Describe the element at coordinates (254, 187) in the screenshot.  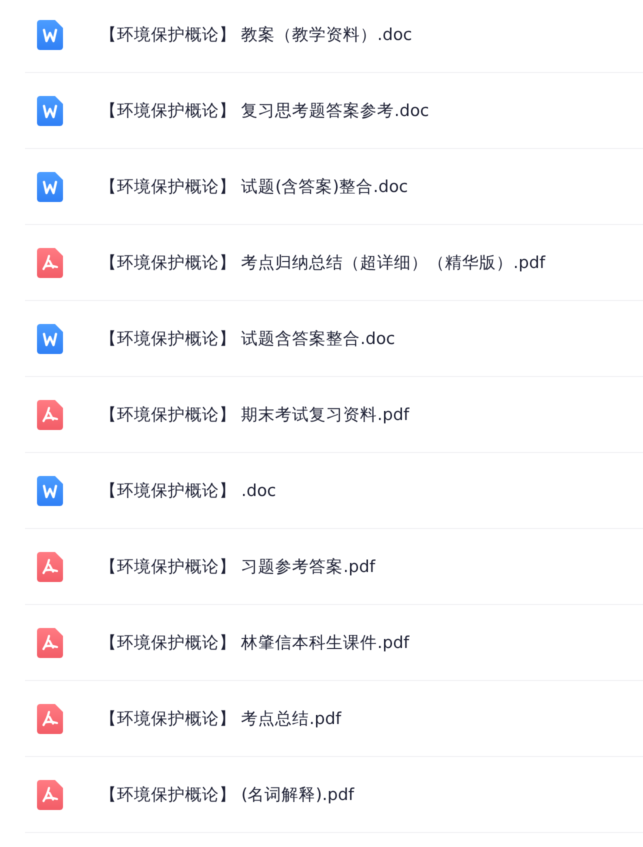
I see `file-name: 【环境保护概论】 试题(含答案)整合.doc` at that location.